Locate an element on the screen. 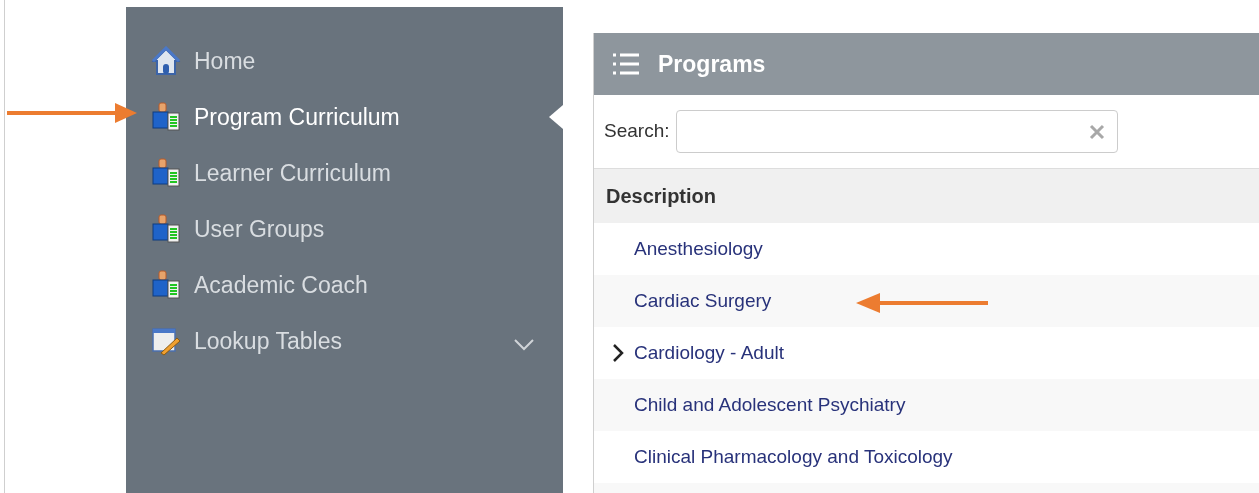  sidebar-item: Academic Coach is located at coordinates (343, 285).